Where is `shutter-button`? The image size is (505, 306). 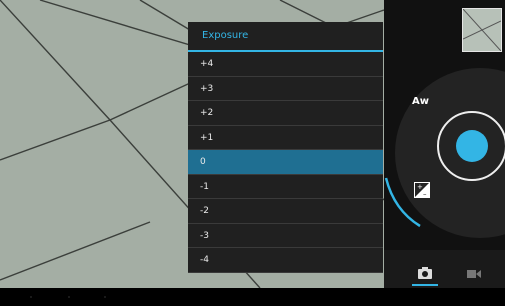
shutter-button is located at coordinates (472, 146).